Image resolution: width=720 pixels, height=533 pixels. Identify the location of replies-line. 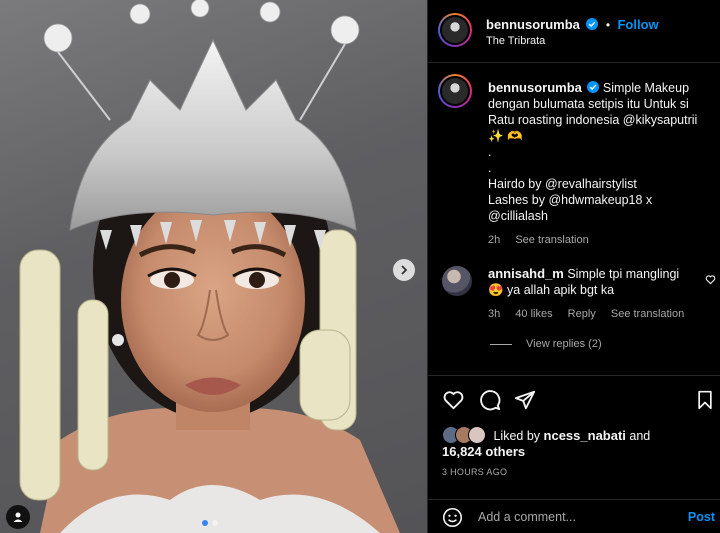
(501, 344).